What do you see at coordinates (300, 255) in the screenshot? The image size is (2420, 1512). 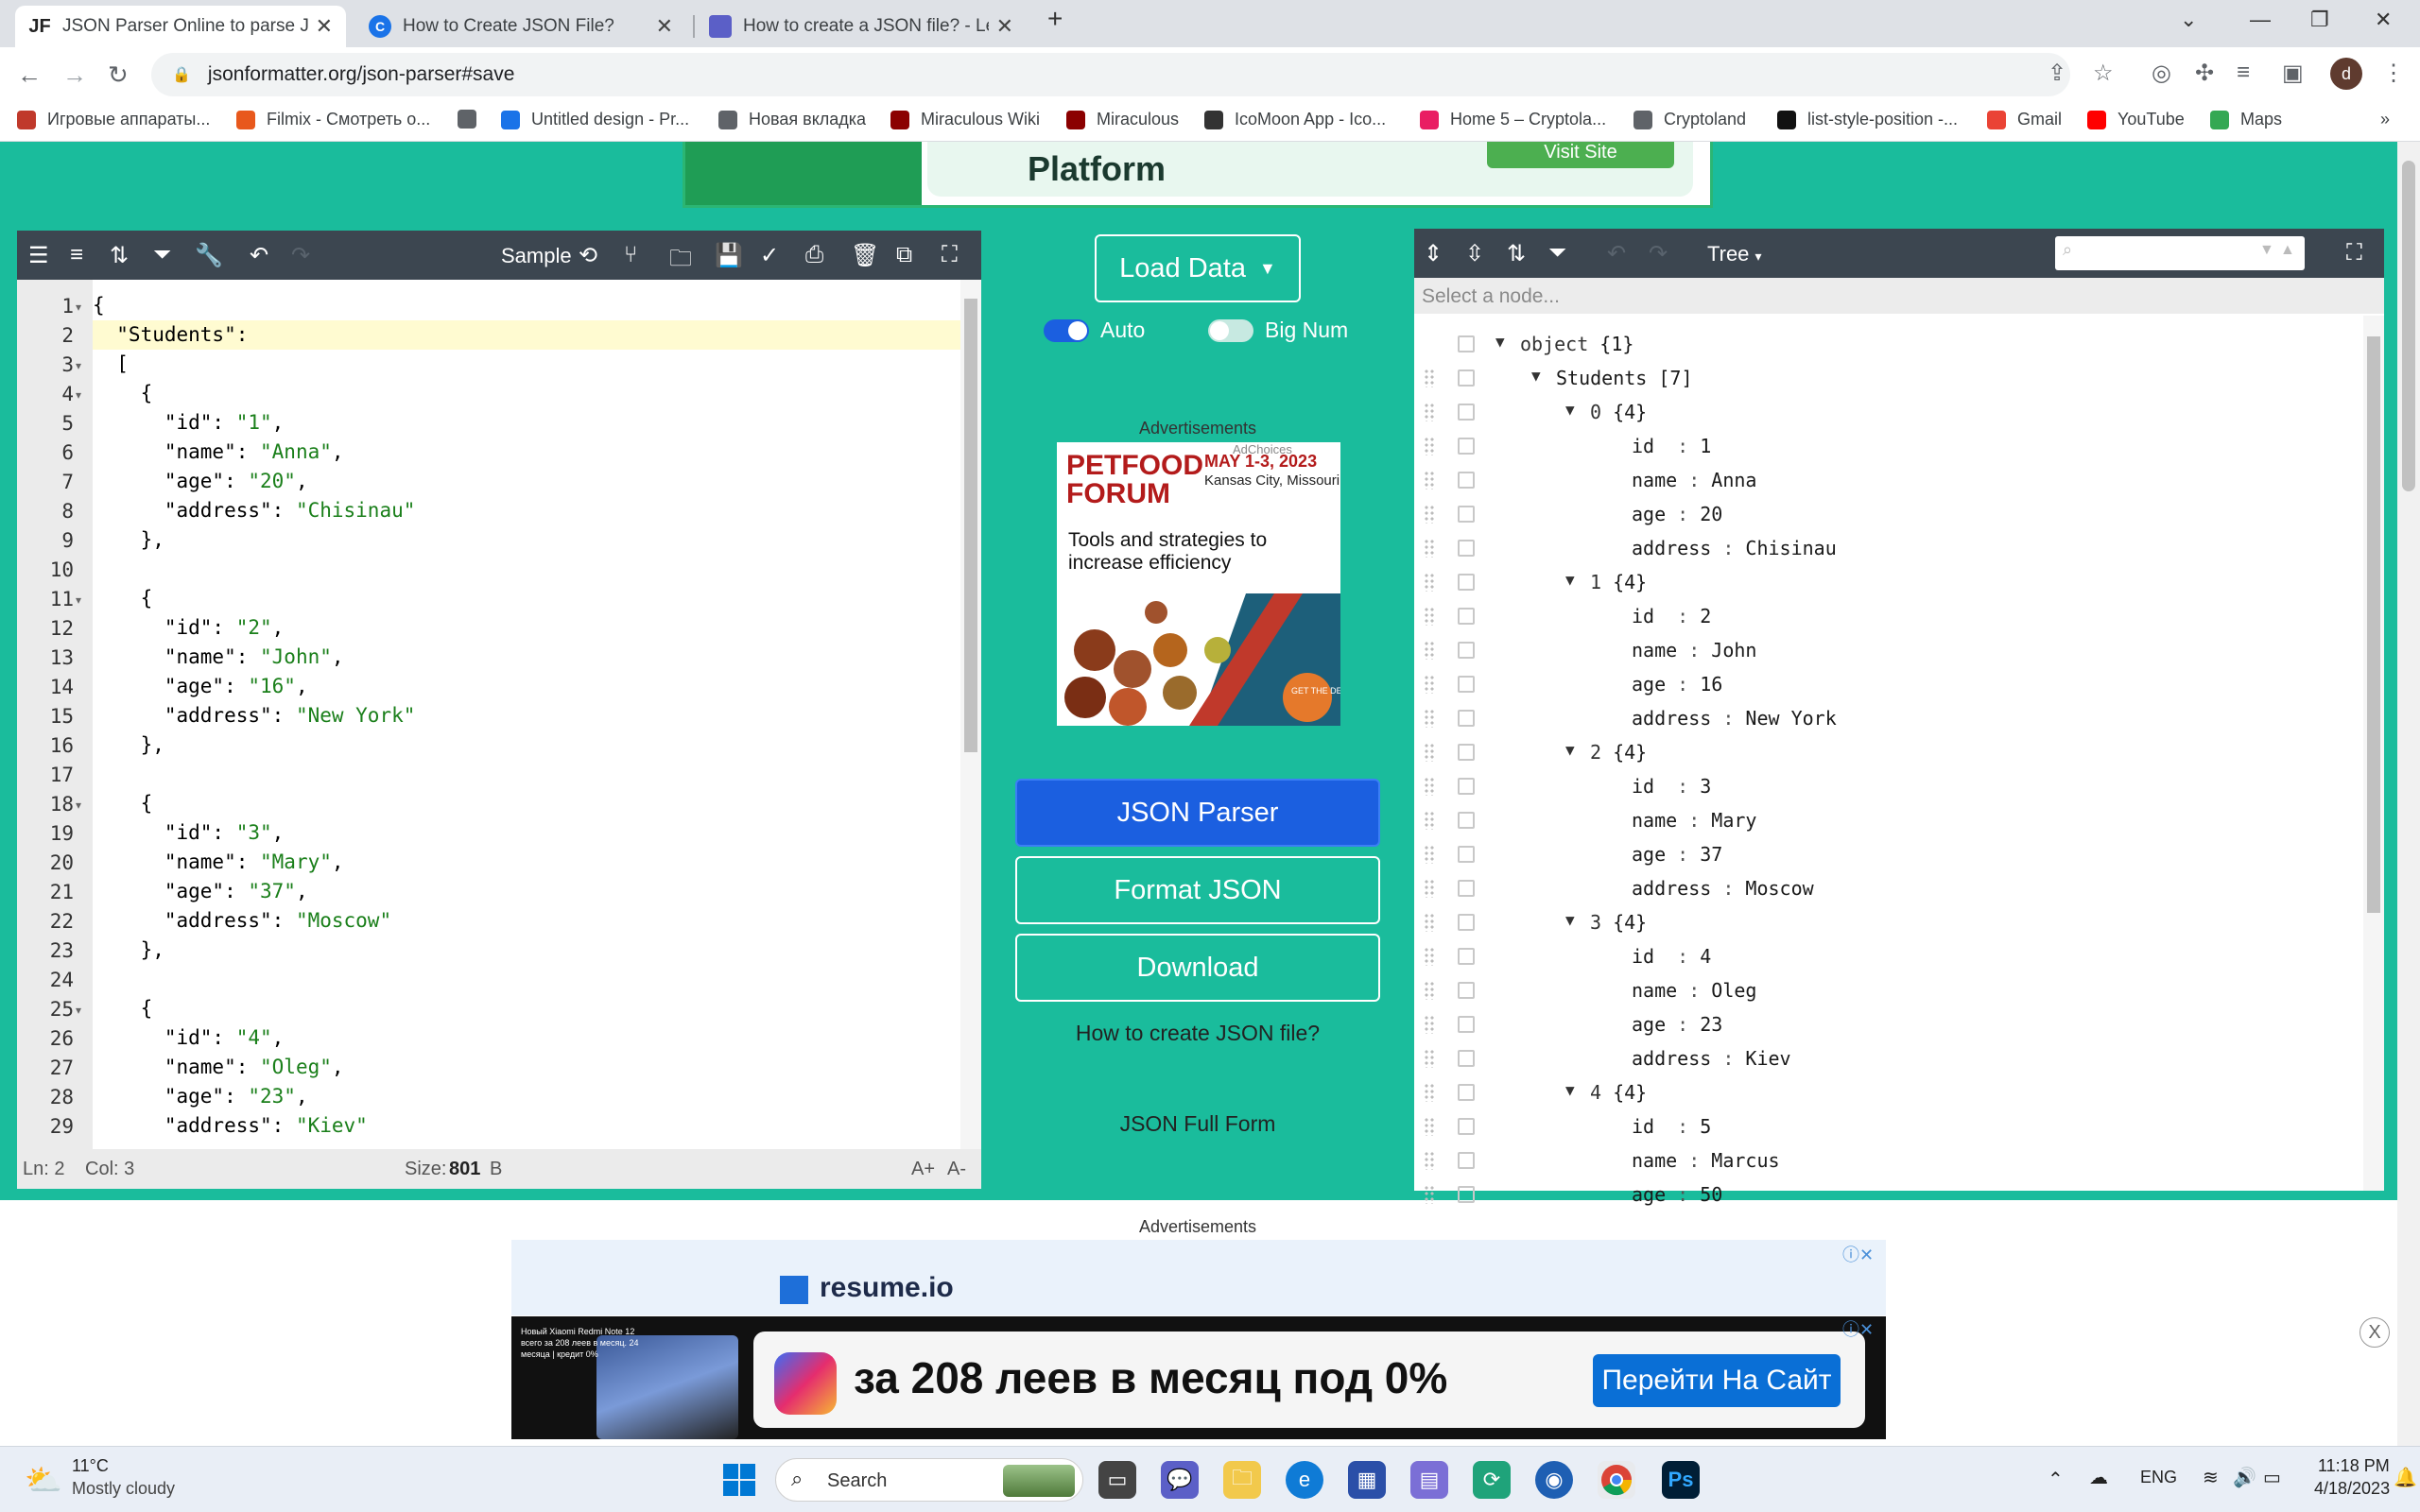 I see `redo-icon: ↷` at bounding box center [300, 255].